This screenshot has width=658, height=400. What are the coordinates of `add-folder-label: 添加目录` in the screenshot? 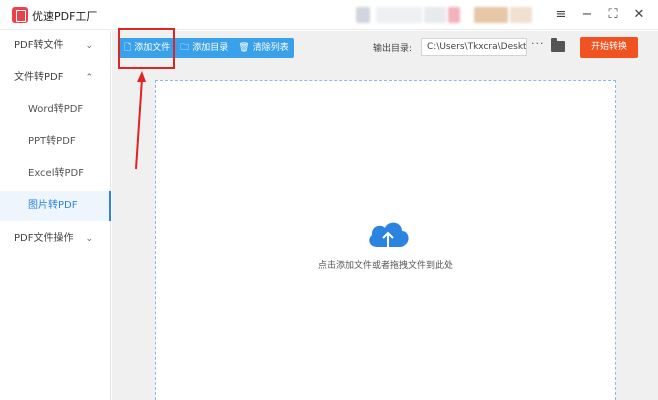 It's located at (210, 48).